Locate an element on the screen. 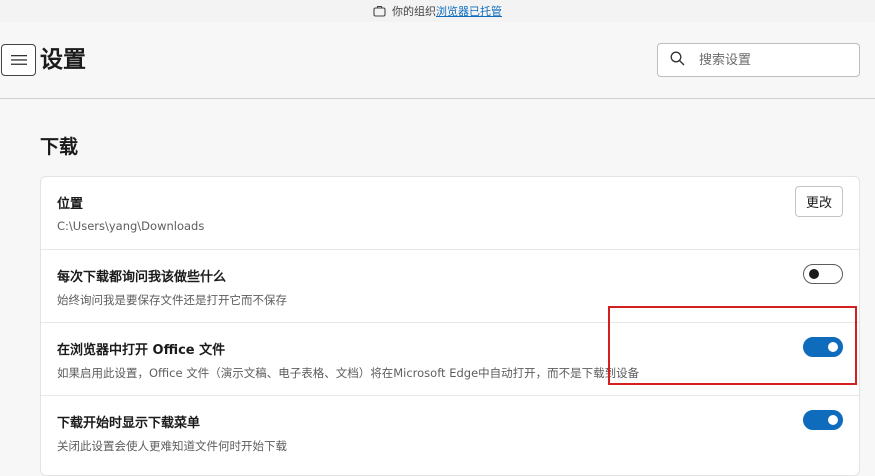 The width and height of the screenshot is (875, 476). managed-browser-banner: 你的组织 浏览器已托管 is located at coordinates (437, 11).